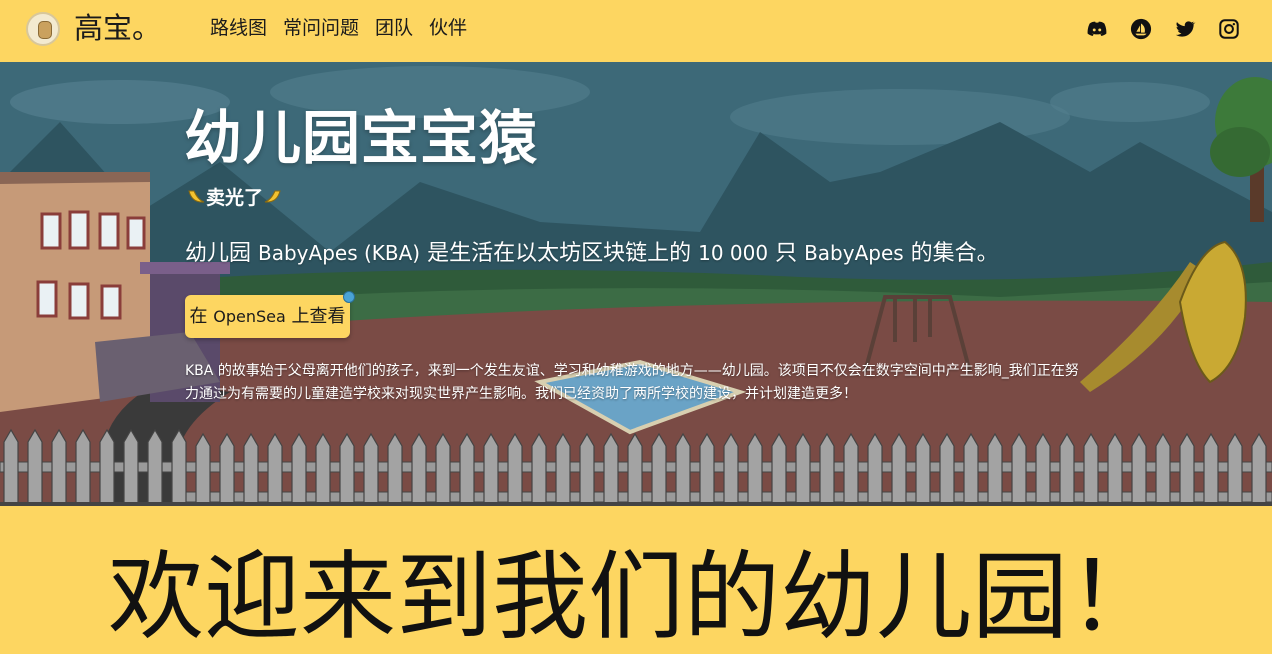  I want to click on logo-badge, so click(43, 29).